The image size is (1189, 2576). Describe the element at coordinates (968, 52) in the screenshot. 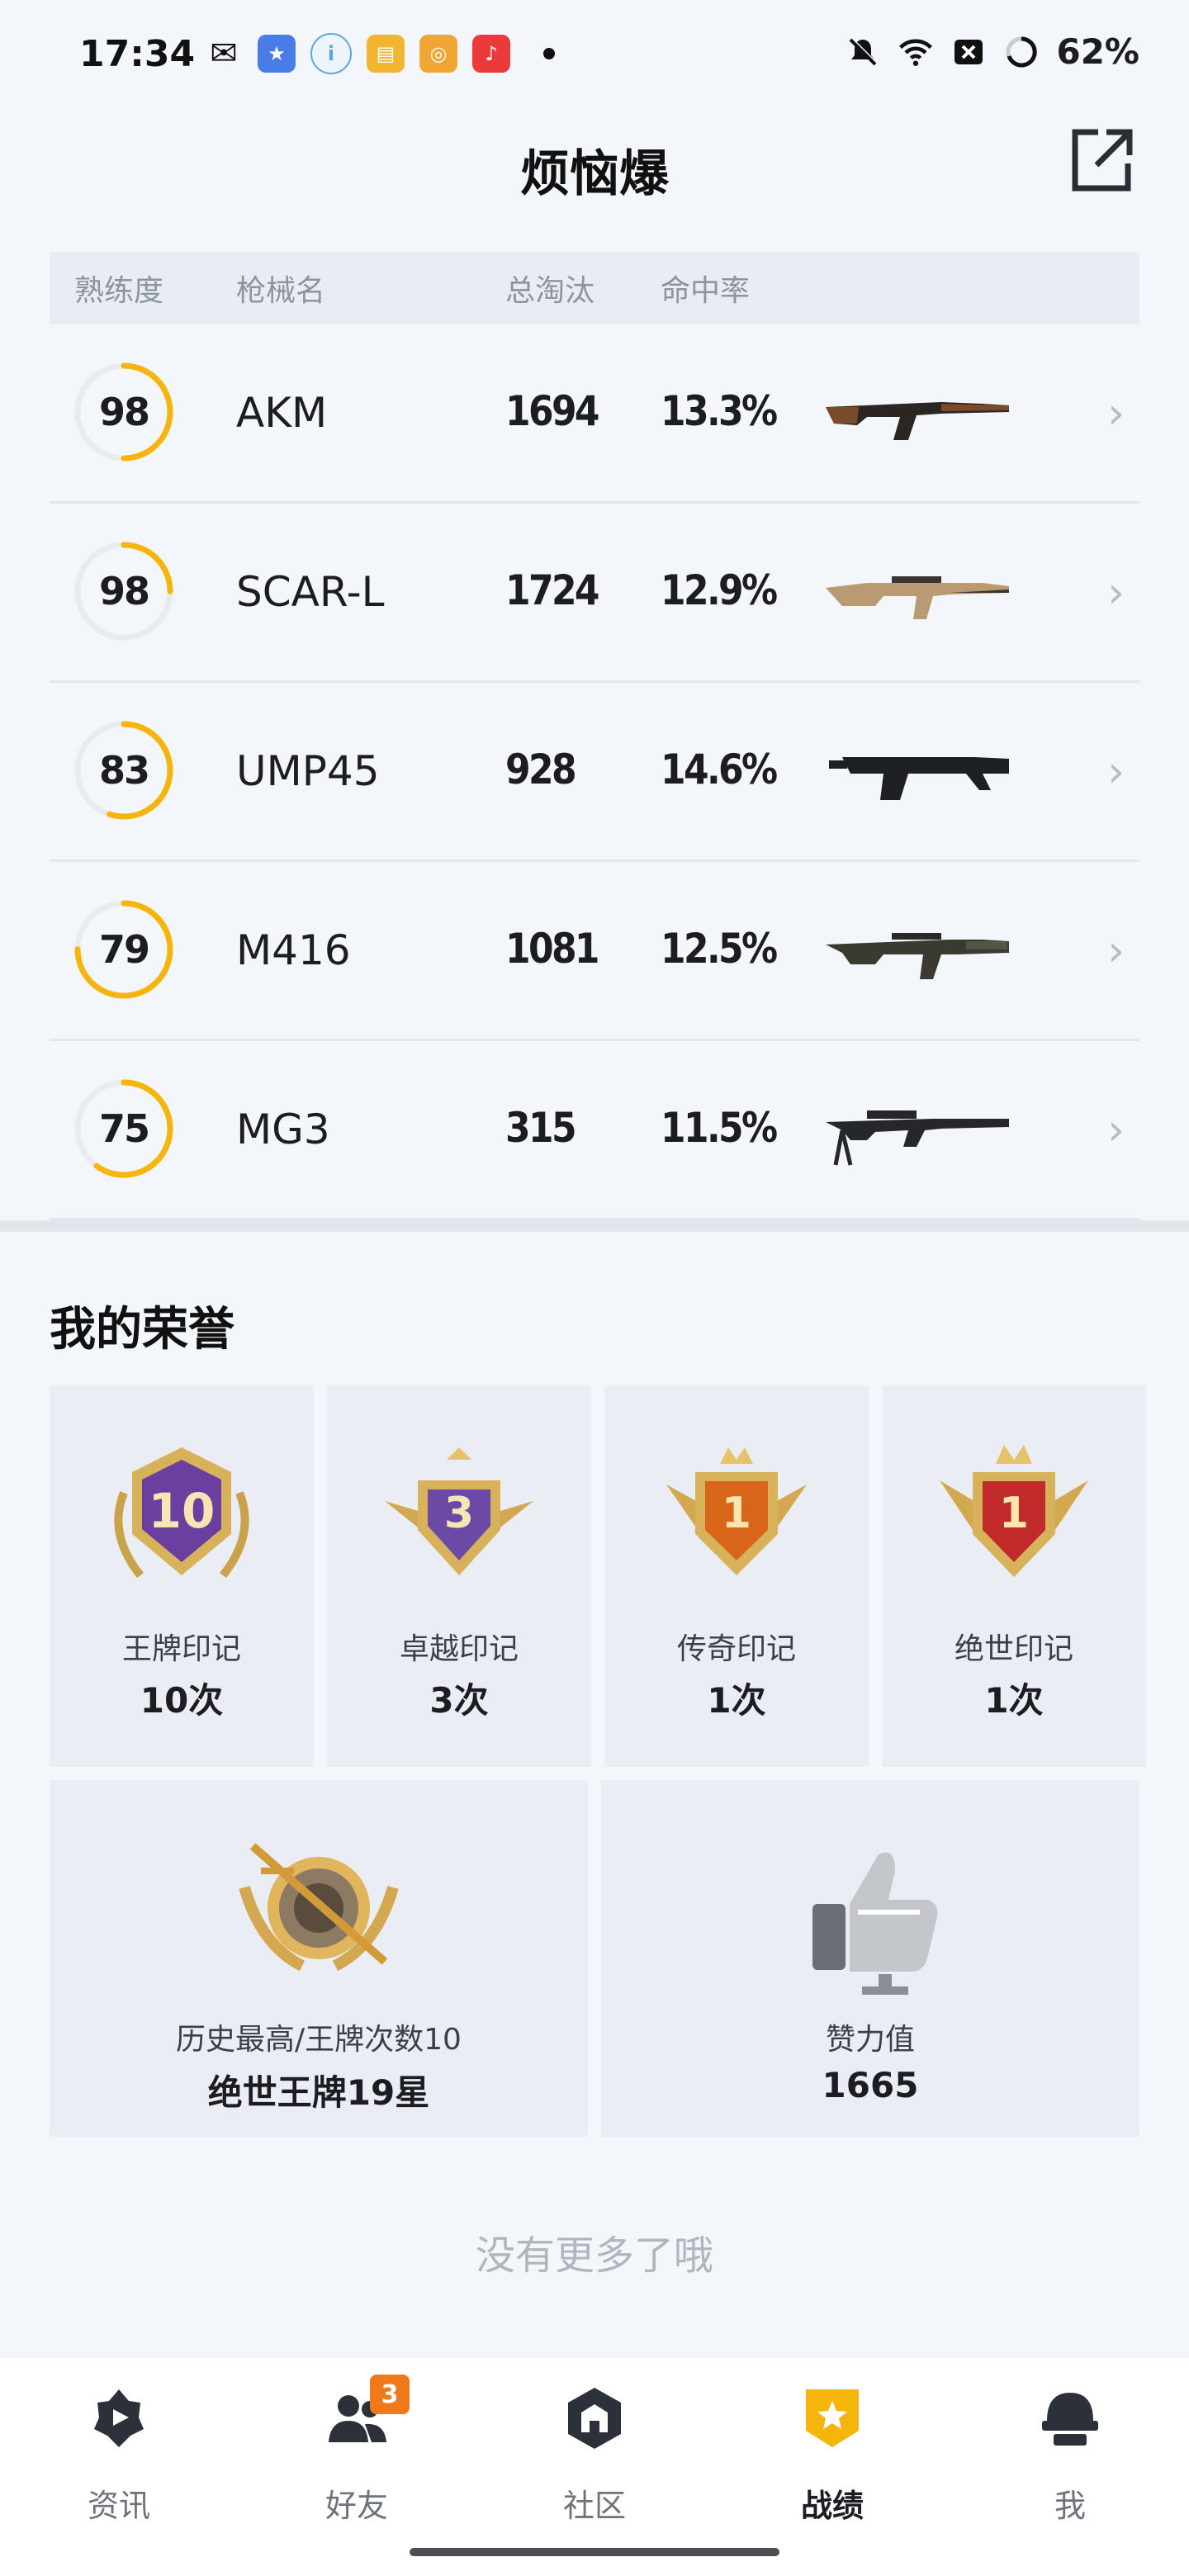

I see `sim-blocked-icon` at that location.